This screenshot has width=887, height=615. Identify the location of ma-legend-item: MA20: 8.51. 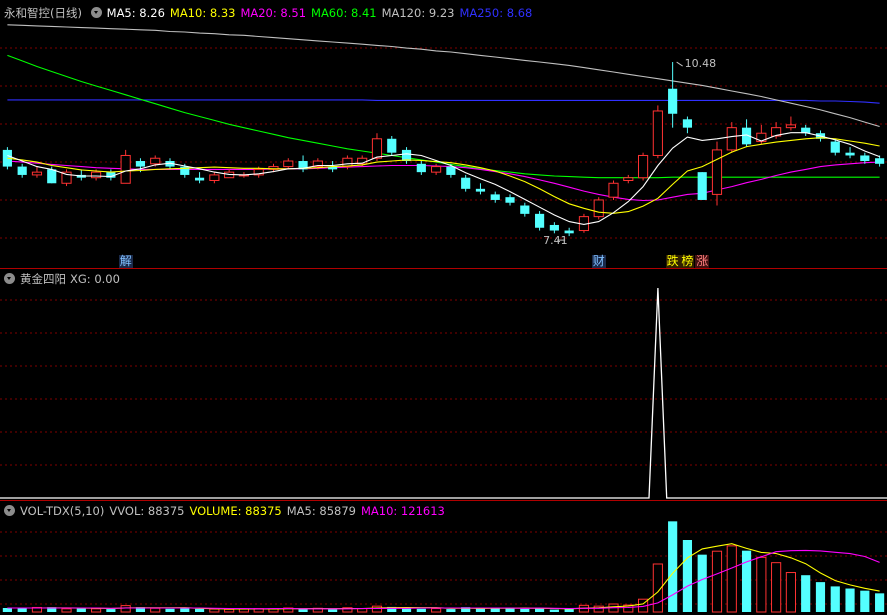
(273, 13).